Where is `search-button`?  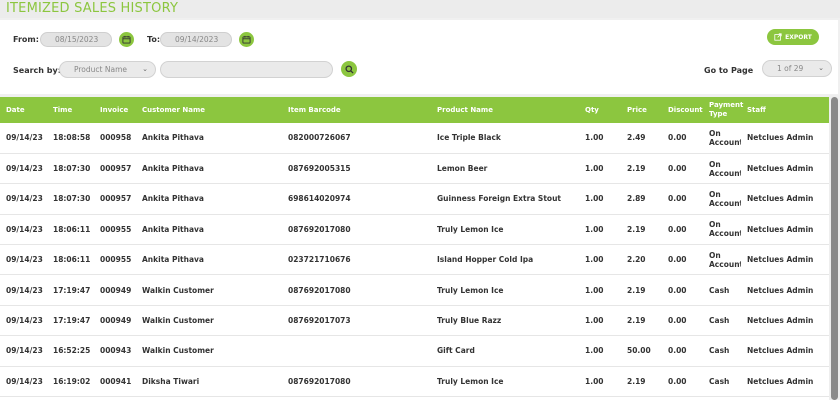 search-button is located at coordinates (349, 69).